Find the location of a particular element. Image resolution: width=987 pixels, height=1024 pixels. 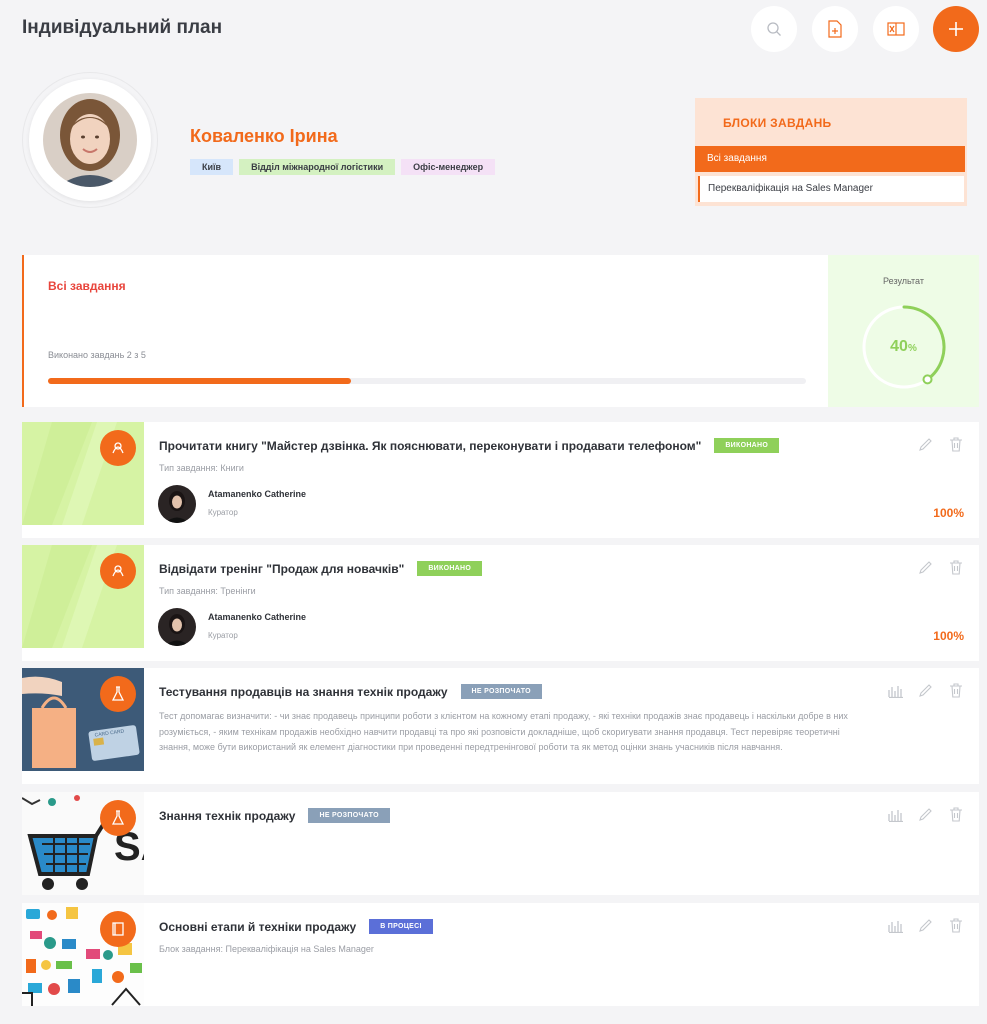

plus-icon is located at coordinates (956, 29).